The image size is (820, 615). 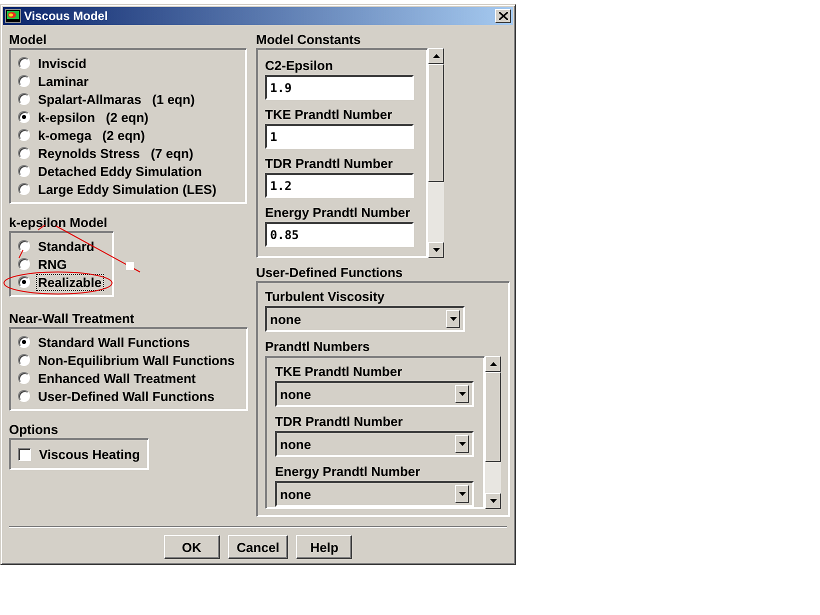 What do you see at coordinates (325, 297) in the screenshot?
I see `field-label: Turbulent Viscosity` at bounding box center [325, 297].